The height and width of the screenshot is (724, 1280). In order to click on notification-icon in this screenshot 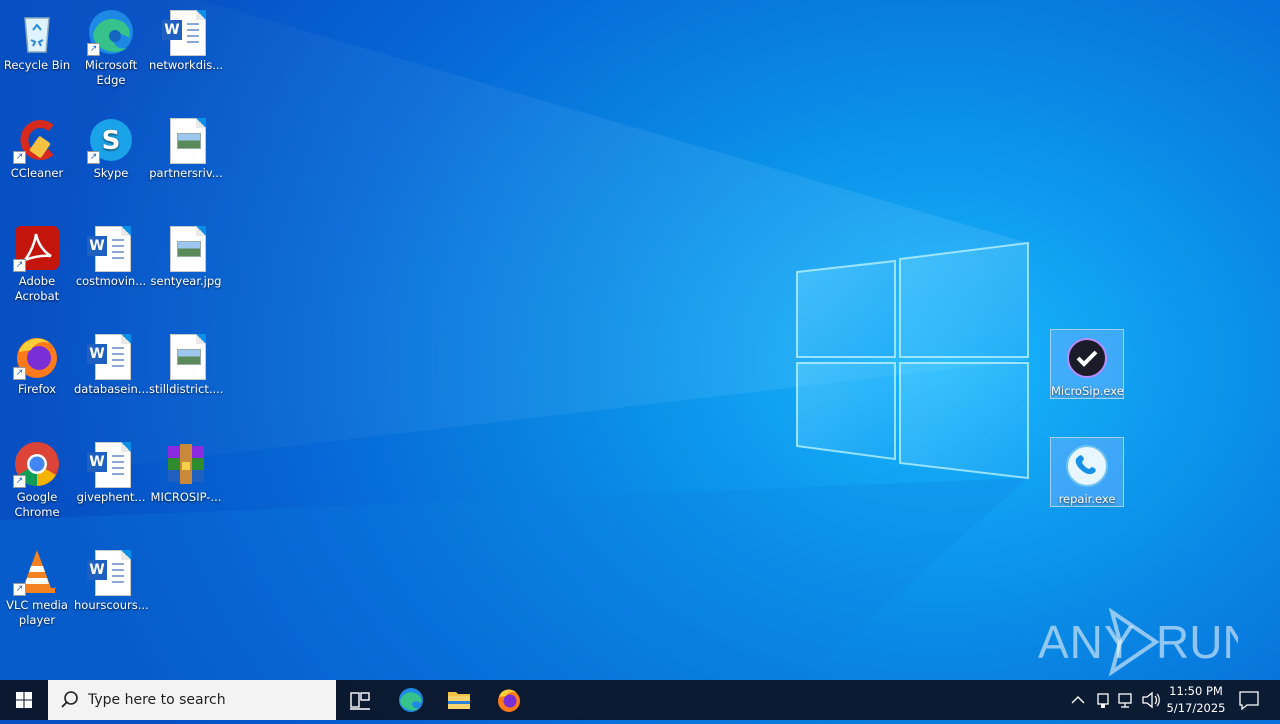, I will do `click(1249, 701)`.